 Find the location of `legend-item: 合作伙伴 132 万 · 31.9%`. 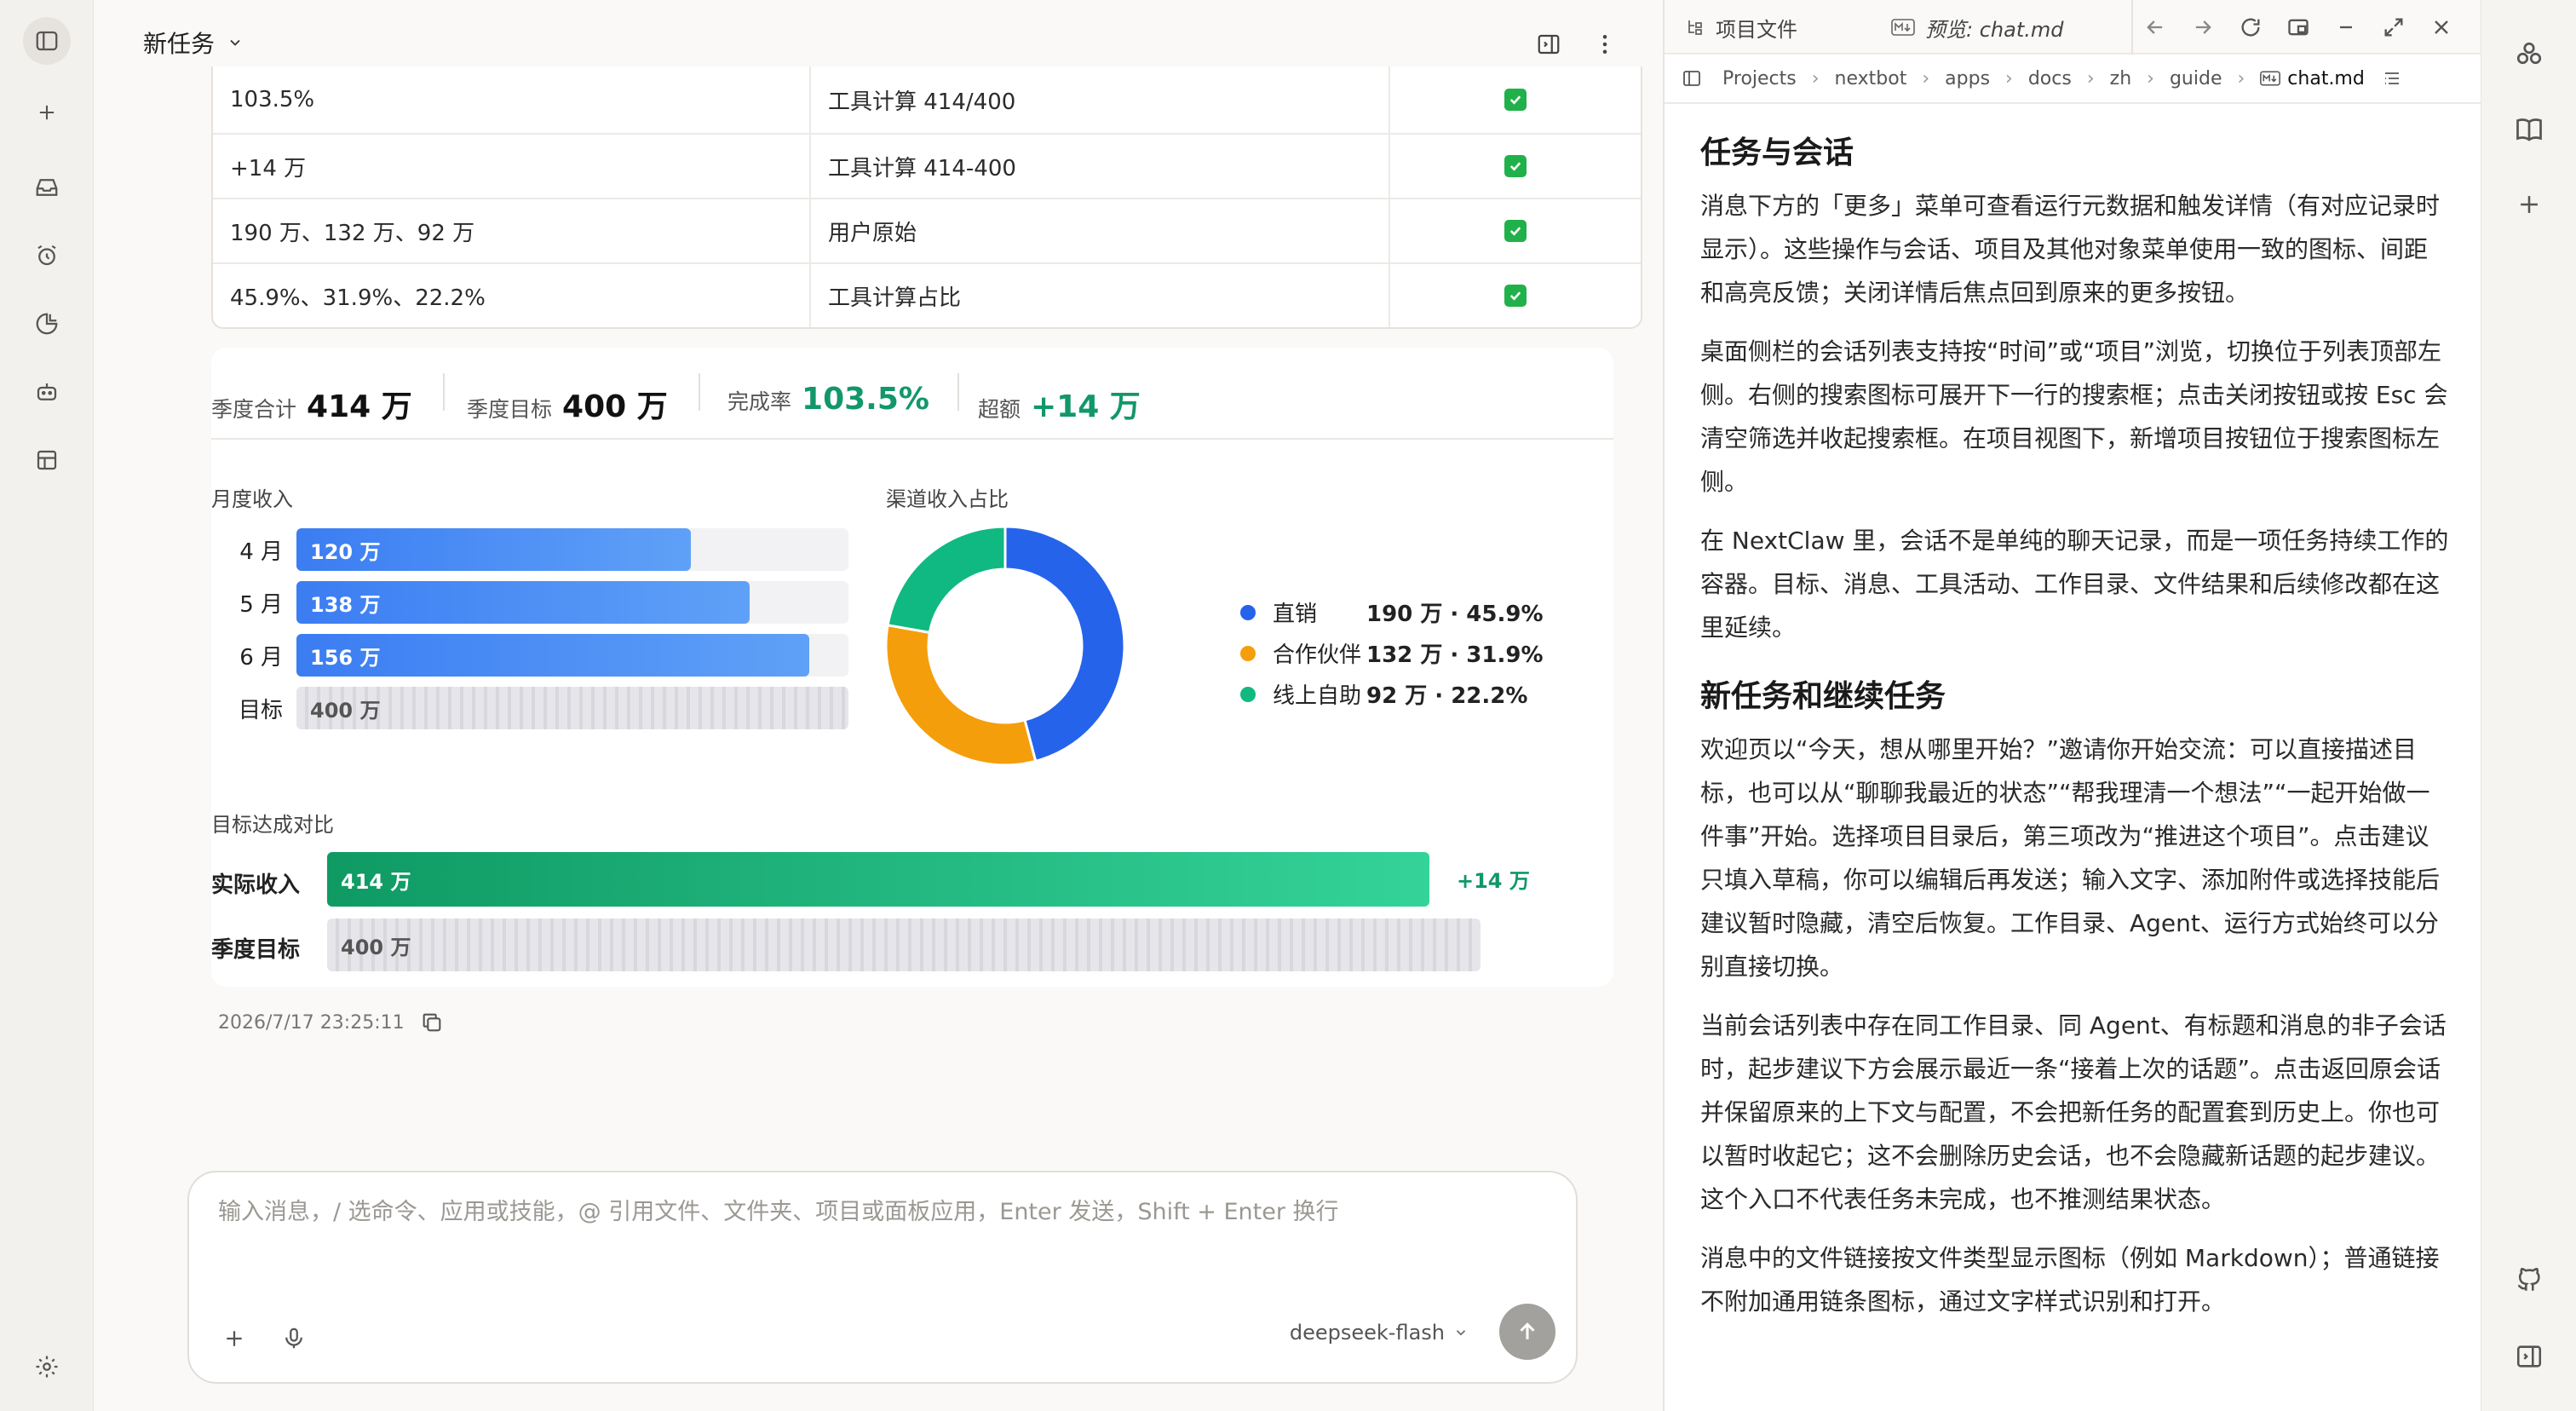

legend-item: 合作伙伴 132 万 · 31.9% is located at coordinates (1392, 653).